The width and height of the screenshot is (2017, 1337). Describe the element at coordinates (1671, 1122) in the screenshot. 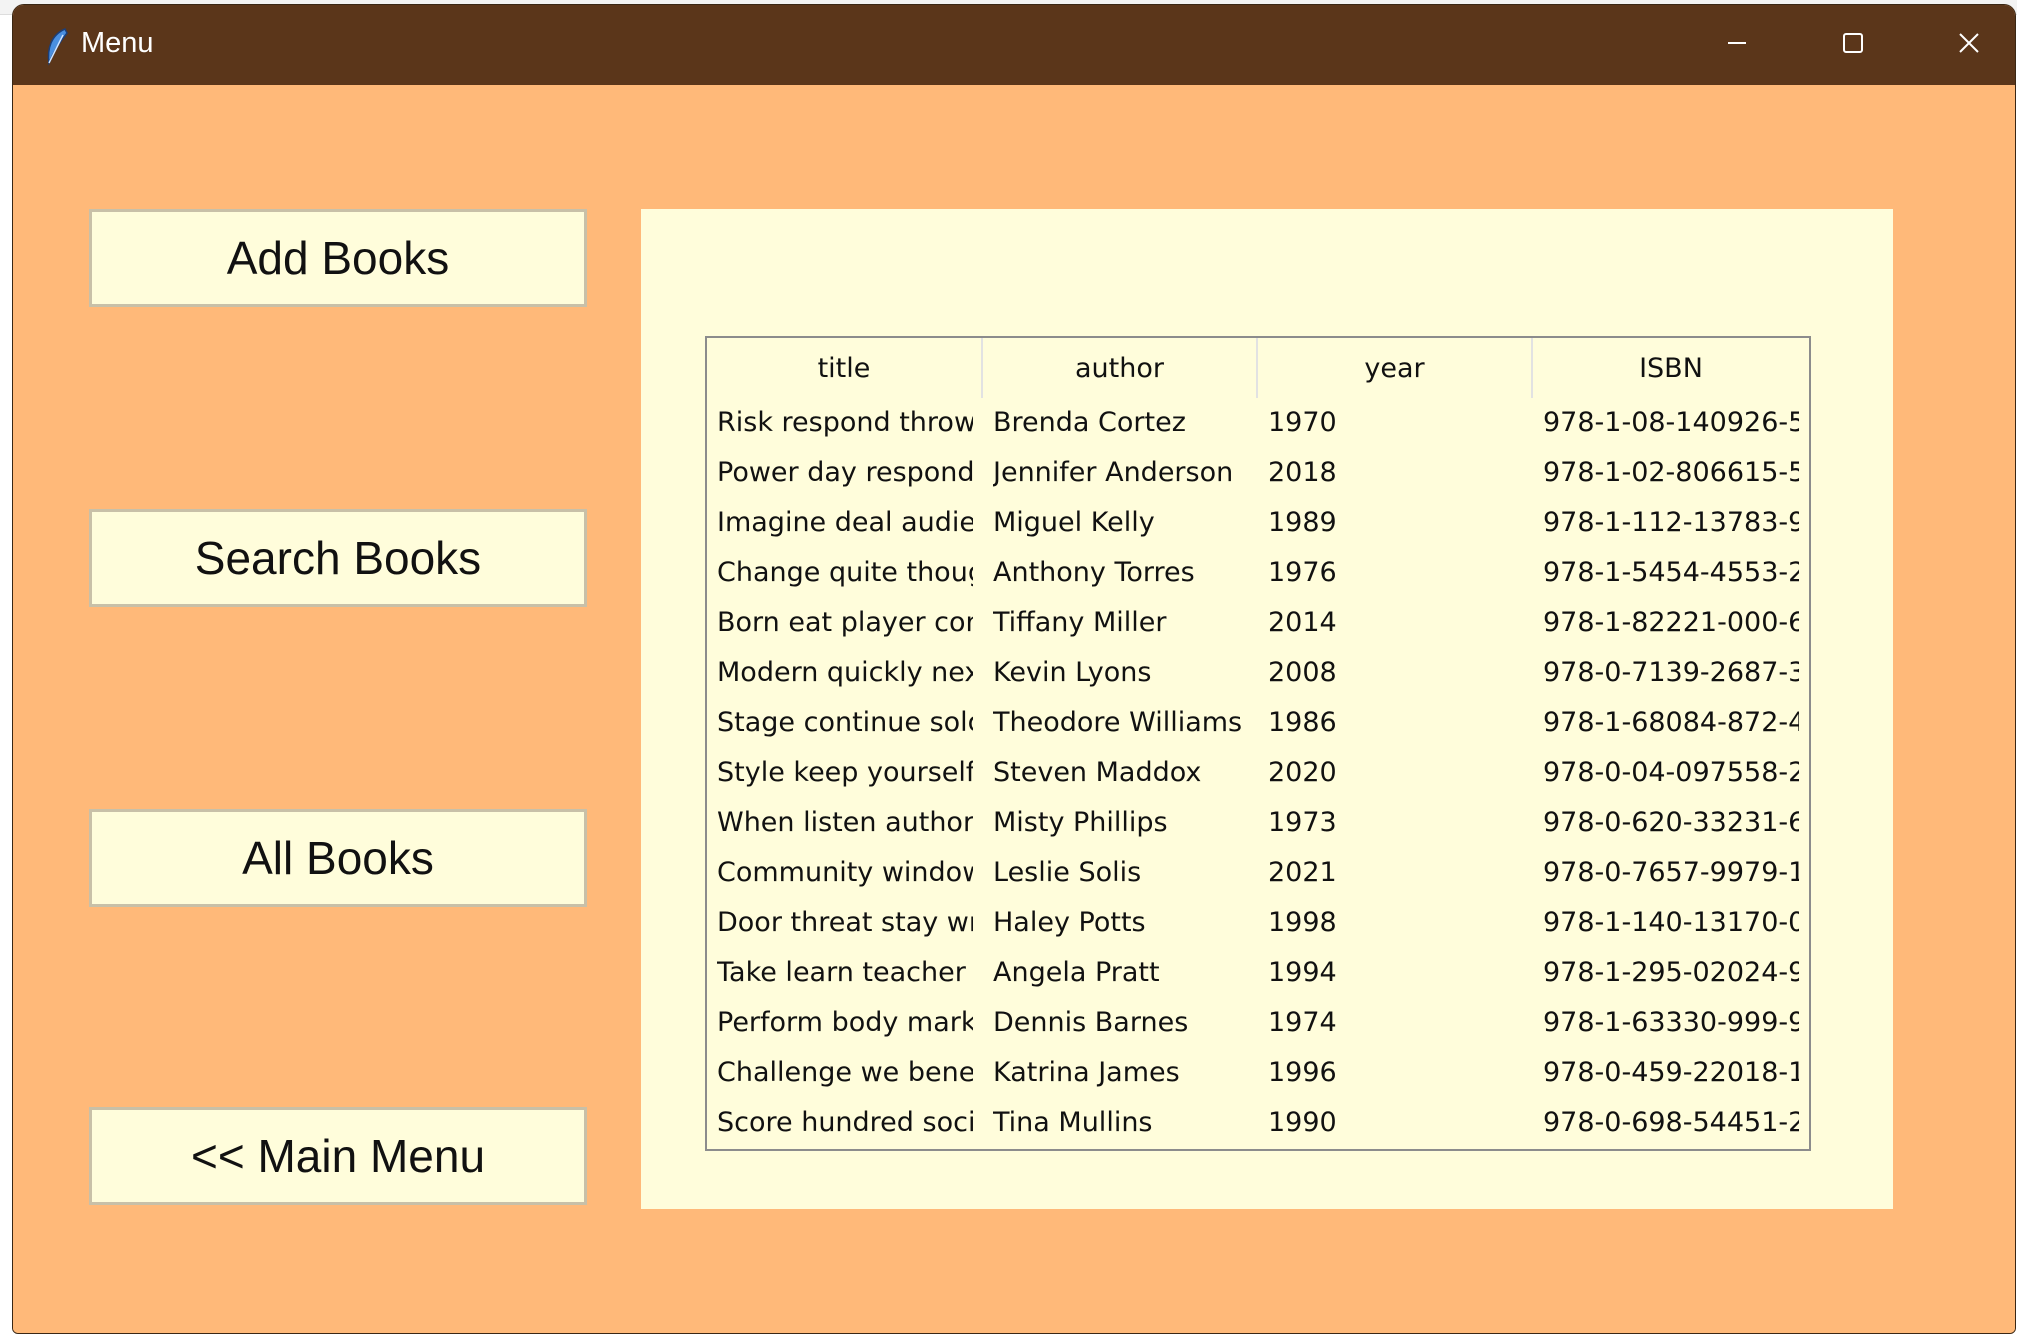

I see `cell-isbn: 978-0-698-54451-2` at that location.